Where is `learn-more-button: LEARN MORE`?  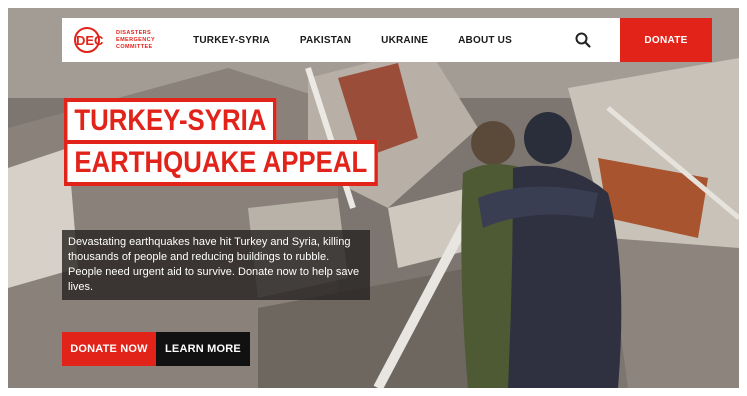 learn-more-button: LEARN MORE is located at coordinates (203, 349).